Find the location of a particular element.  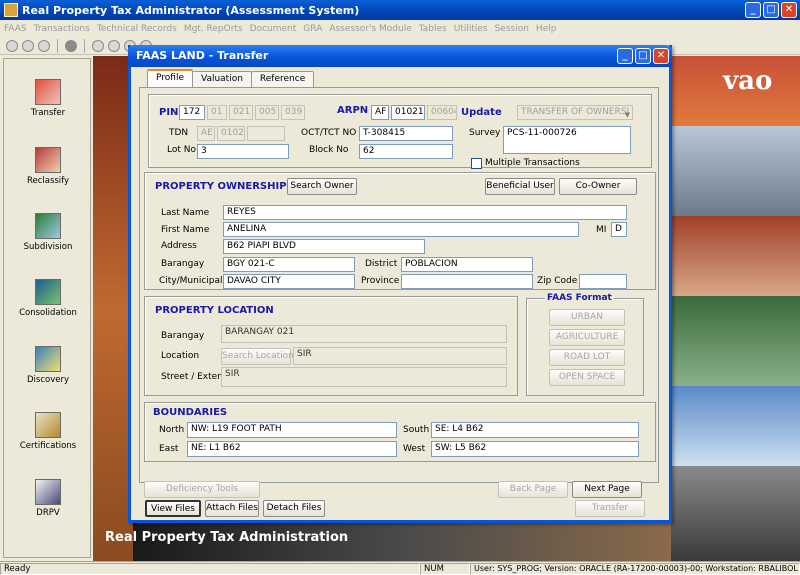

block-no-field: 62 is located at coordinates (406, 151).